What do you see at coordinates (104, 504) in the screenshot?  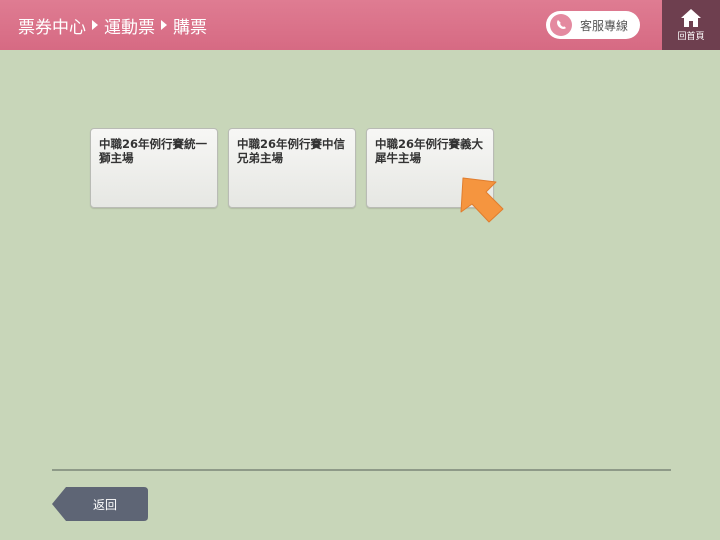 I see `back-label: 返回` at bounding box center [104, 504].